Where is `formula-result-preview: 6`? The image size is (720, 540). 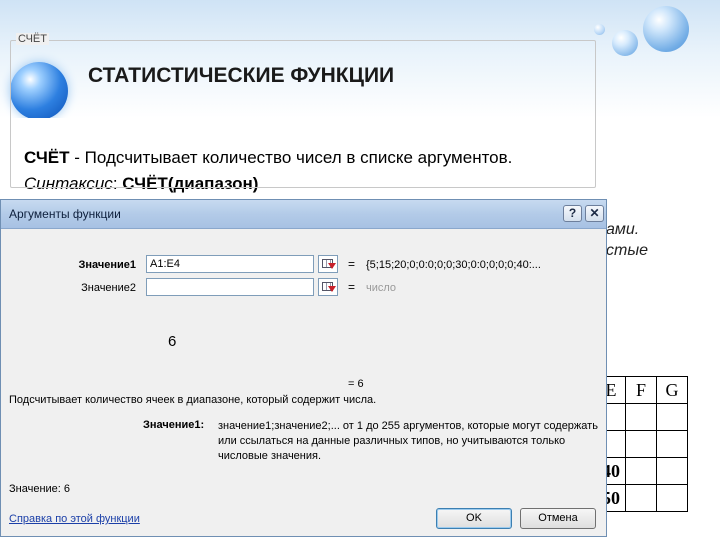 formula-result-preview: 6 is located at coordinates (172, 341).